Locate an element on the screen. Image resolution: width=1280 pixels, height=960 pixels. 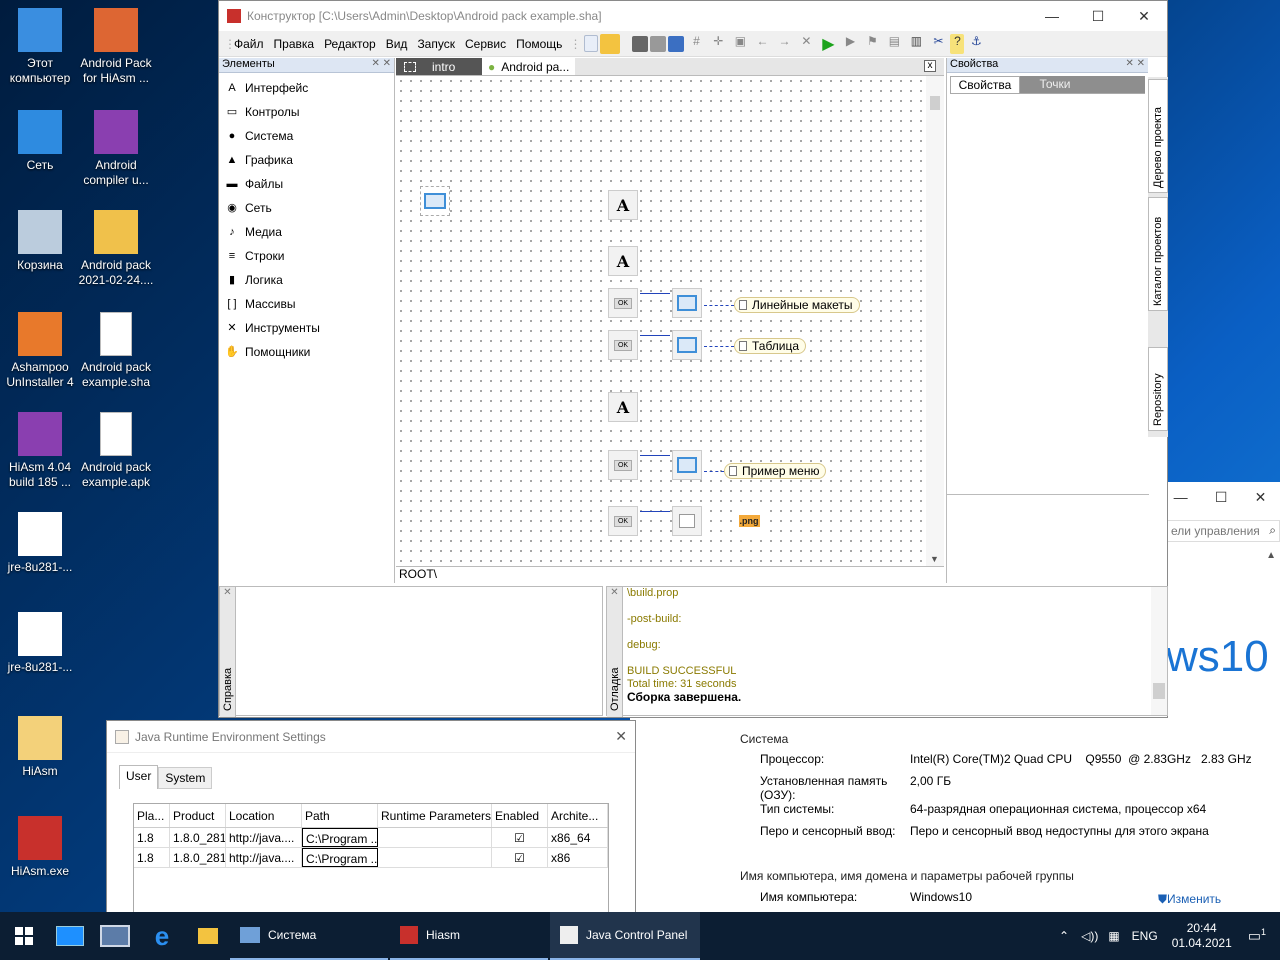
search-icon: ⌕ is located at coordinates (1272, 530).